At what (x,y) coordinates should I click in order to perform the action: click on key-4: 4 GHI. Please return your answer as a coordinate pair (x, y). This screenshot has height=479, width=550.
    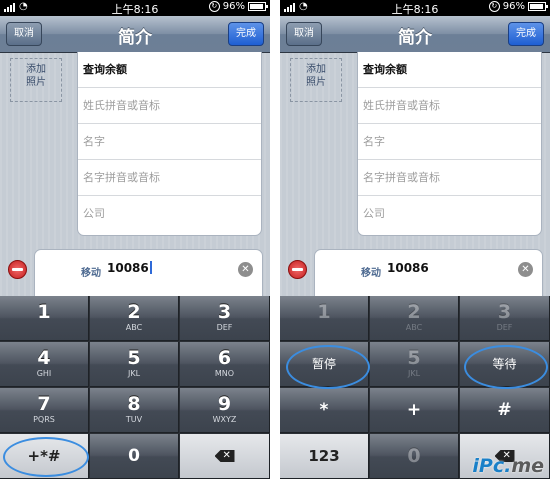
    Looking at the image, I should click on (44, 364).